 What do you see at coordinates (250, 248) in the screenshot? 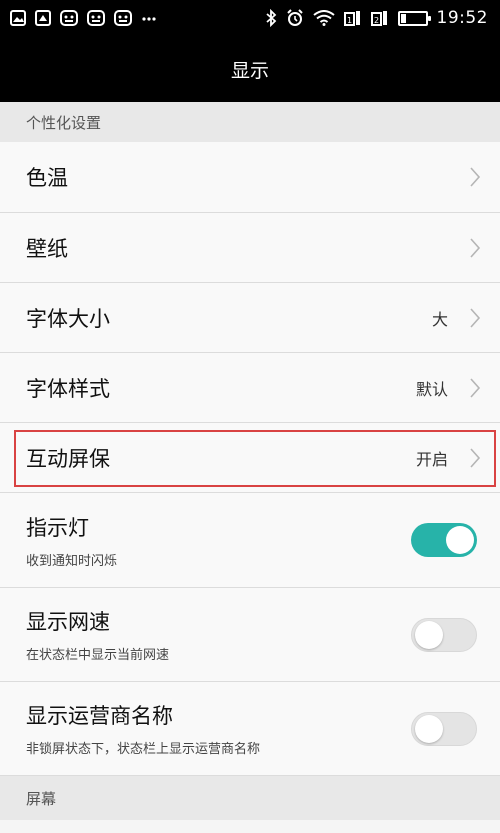
I see `setting-wallpaper: 壁纸` at bounding box center [250, 248].